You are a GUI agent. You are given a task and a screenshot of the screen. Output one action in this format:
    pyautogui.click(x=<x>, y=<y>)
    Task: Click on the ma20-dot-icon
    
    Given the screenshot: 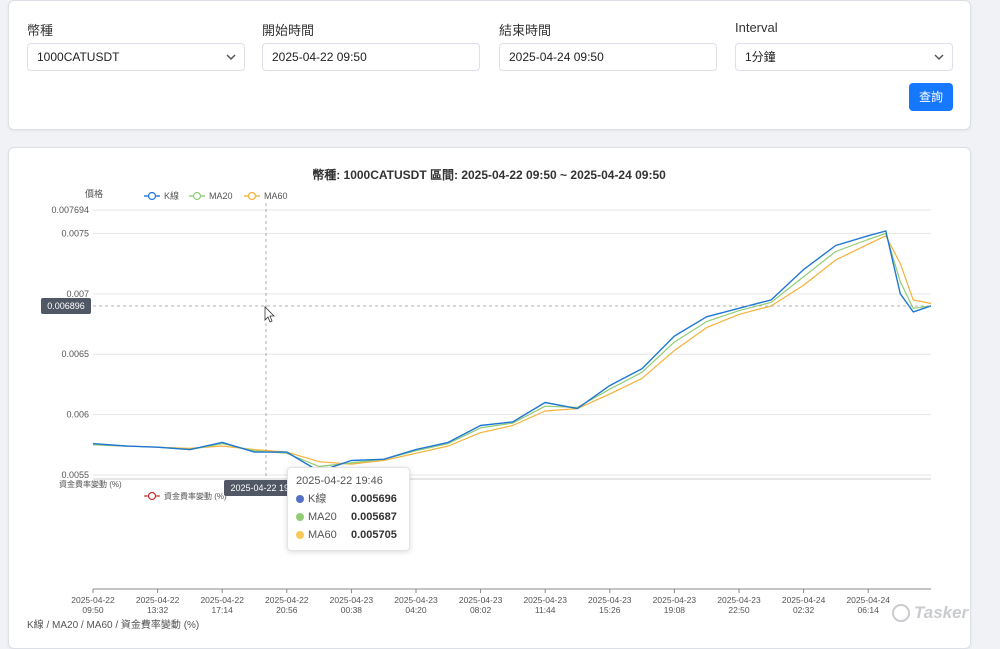 What is the action you would take?
    pyautogui.click(x=300, y=517)
    